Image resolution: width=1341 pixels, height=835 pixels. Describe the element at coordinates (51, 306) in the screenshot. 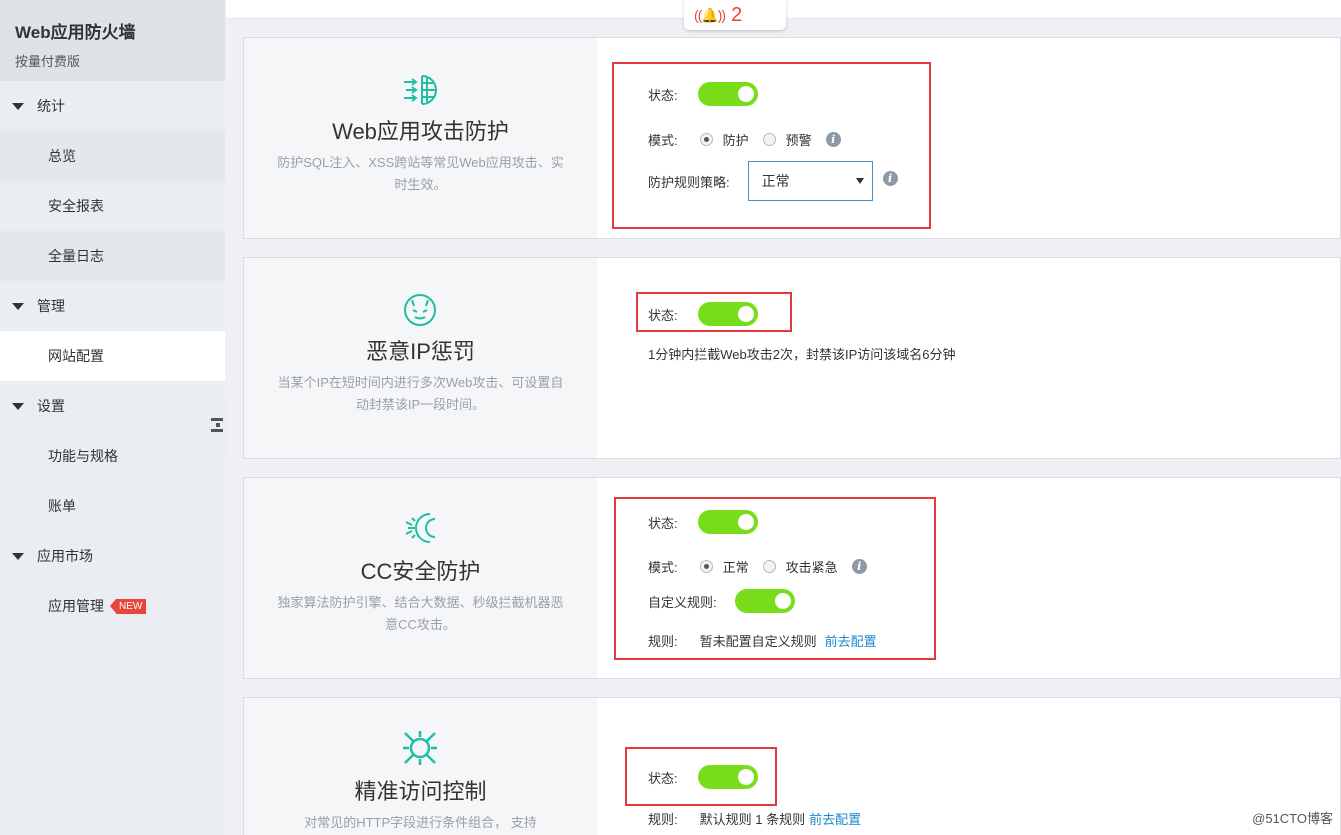

I see `nav-group-label: 管理` at that location.